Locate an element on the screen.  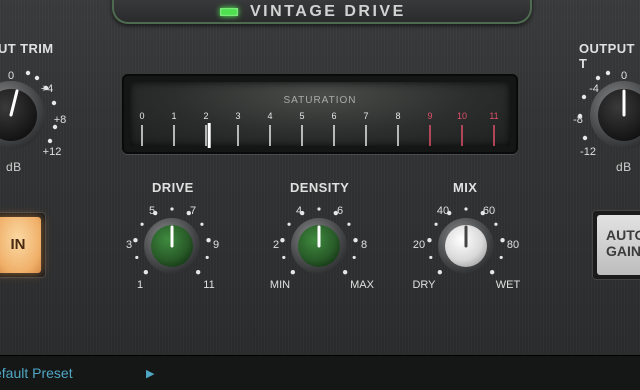
input-trim-scale-2: +8 is located at coordinates (60, 120).